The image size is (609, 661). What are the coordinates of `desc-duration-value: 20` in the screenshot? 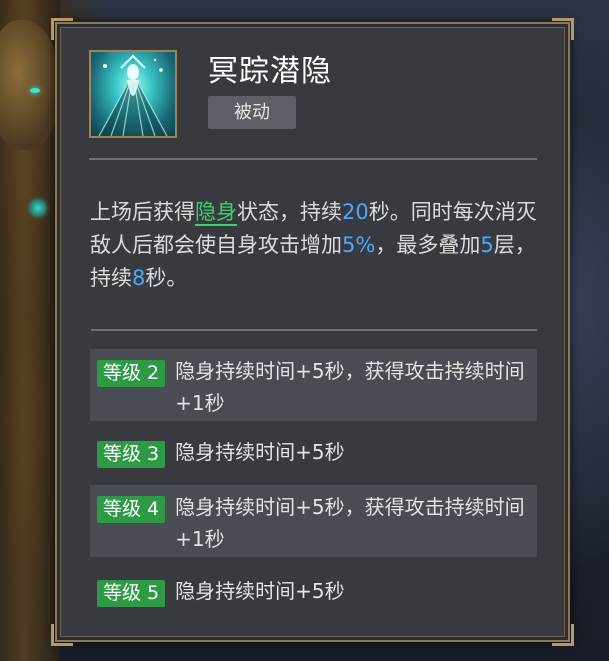 It's located at (355, 212).